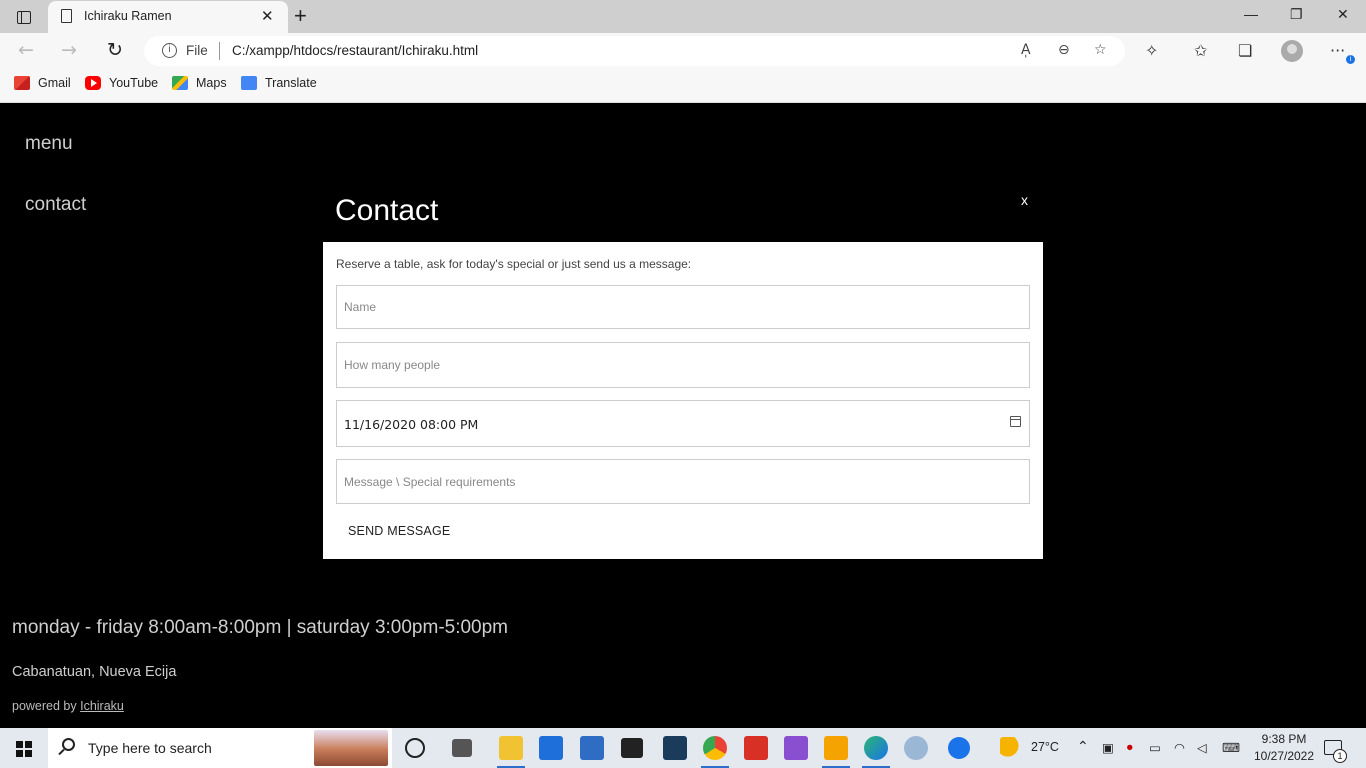 This screenshot has height=768, width=1366. Describe the element at coordinates (54, 83) in the screenshot. I see `bookmark-label: Gmail` at that location.